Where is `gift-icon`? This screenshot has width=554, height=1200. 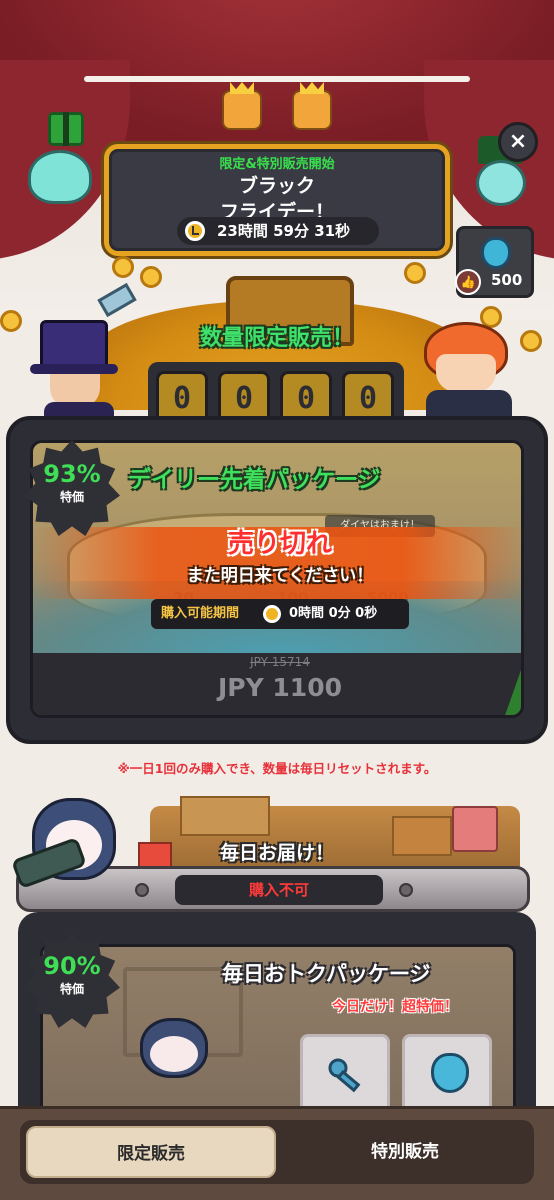 gift-icon is located at coordinates (66, 129).